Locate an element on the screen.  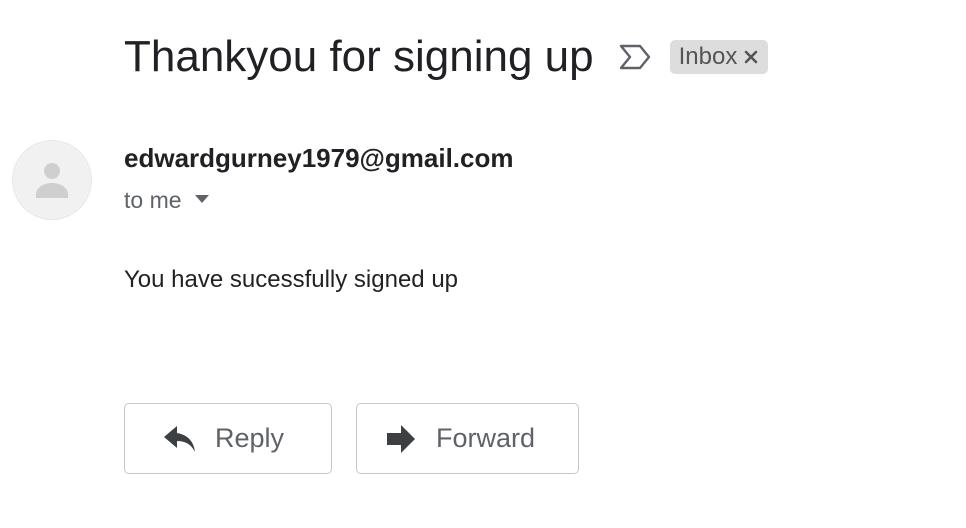
inbox-label-chip: Inbox is located at coordinates (719, 57).